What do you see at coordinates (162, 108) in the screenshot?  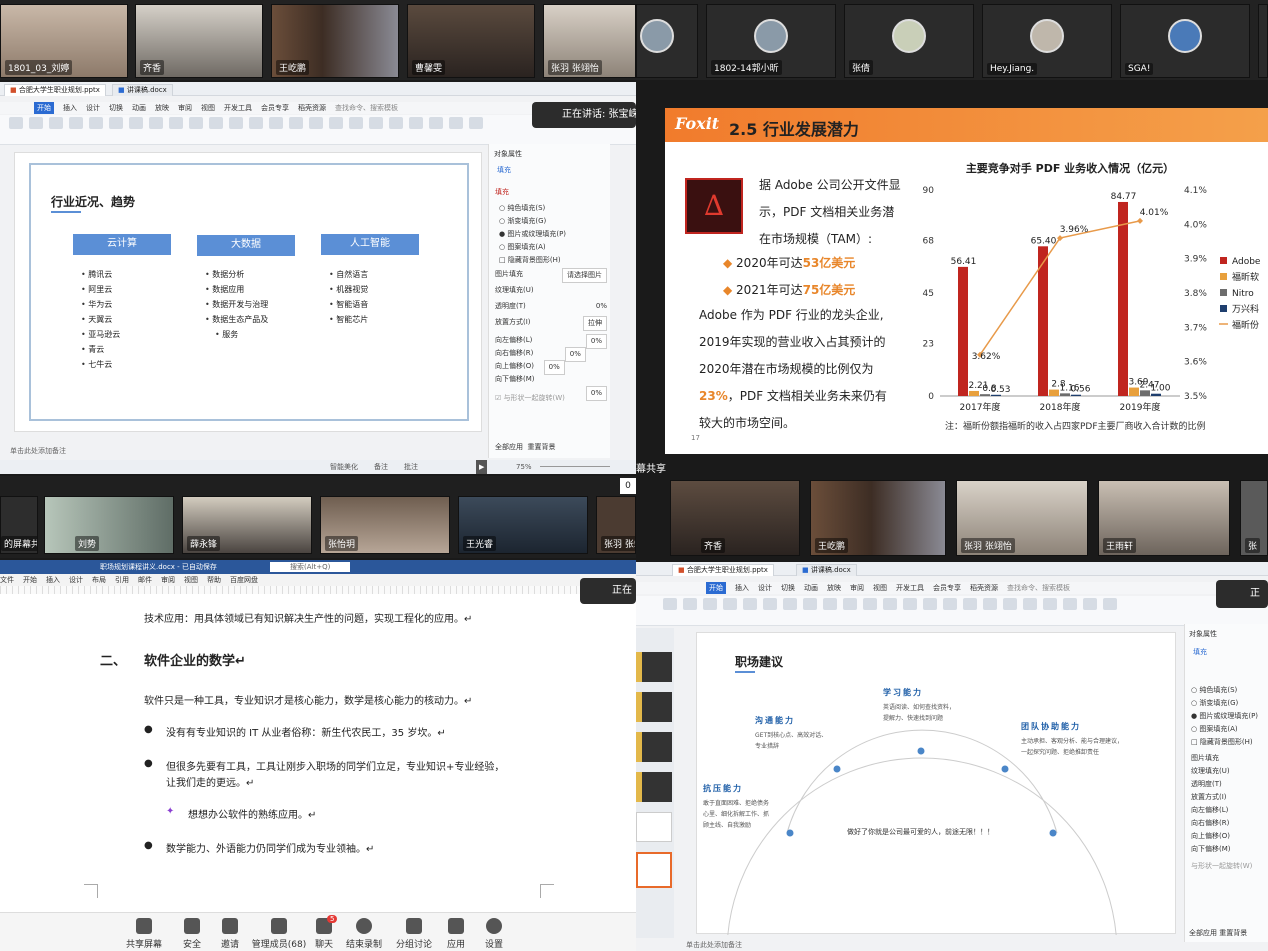 I see `menu-slideshow: 放映` at bounding box center [162, 108].